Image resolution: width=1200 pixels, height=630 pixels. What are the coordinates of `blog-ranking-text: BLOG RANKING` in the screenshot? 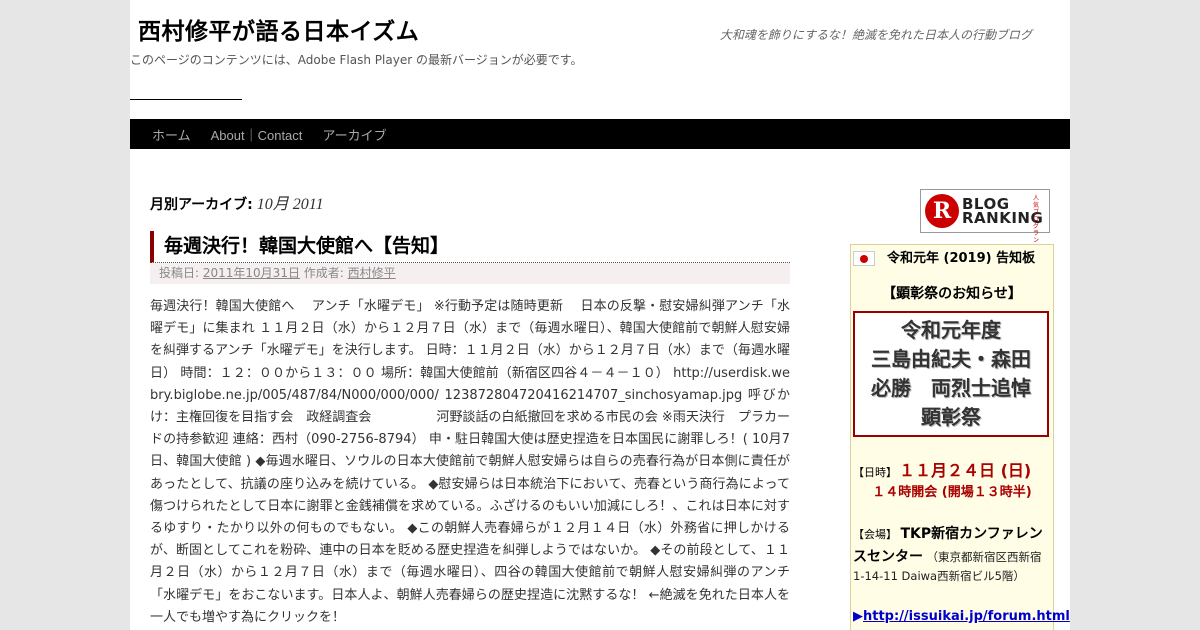 It's located at (1003, 212).